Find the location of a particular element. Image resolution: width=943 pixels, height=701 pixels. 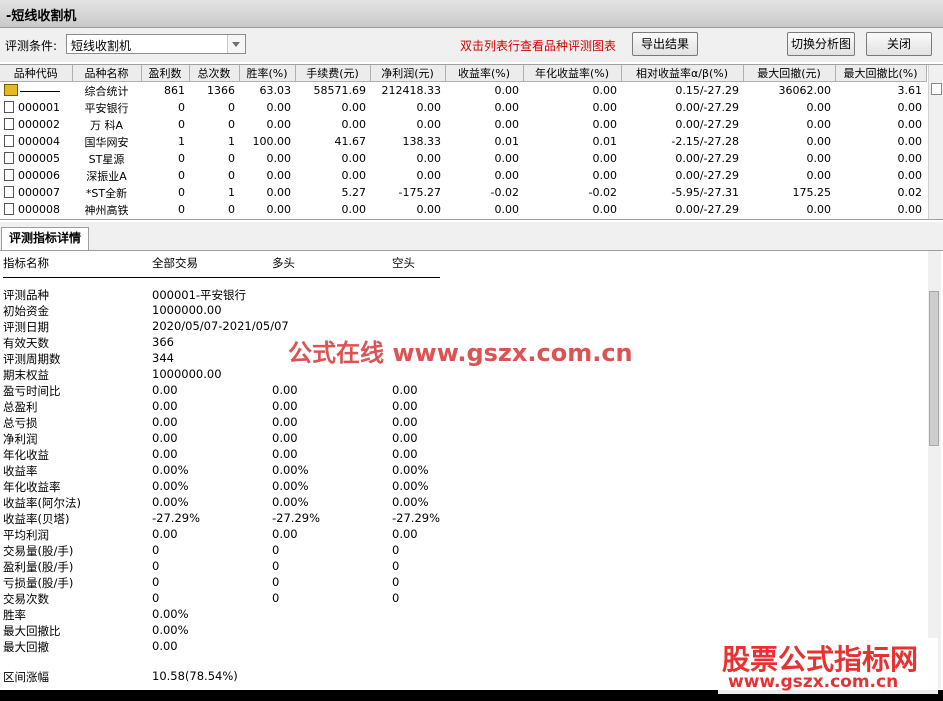

cell-text: 0.01 is located at coordinates (507, 141).